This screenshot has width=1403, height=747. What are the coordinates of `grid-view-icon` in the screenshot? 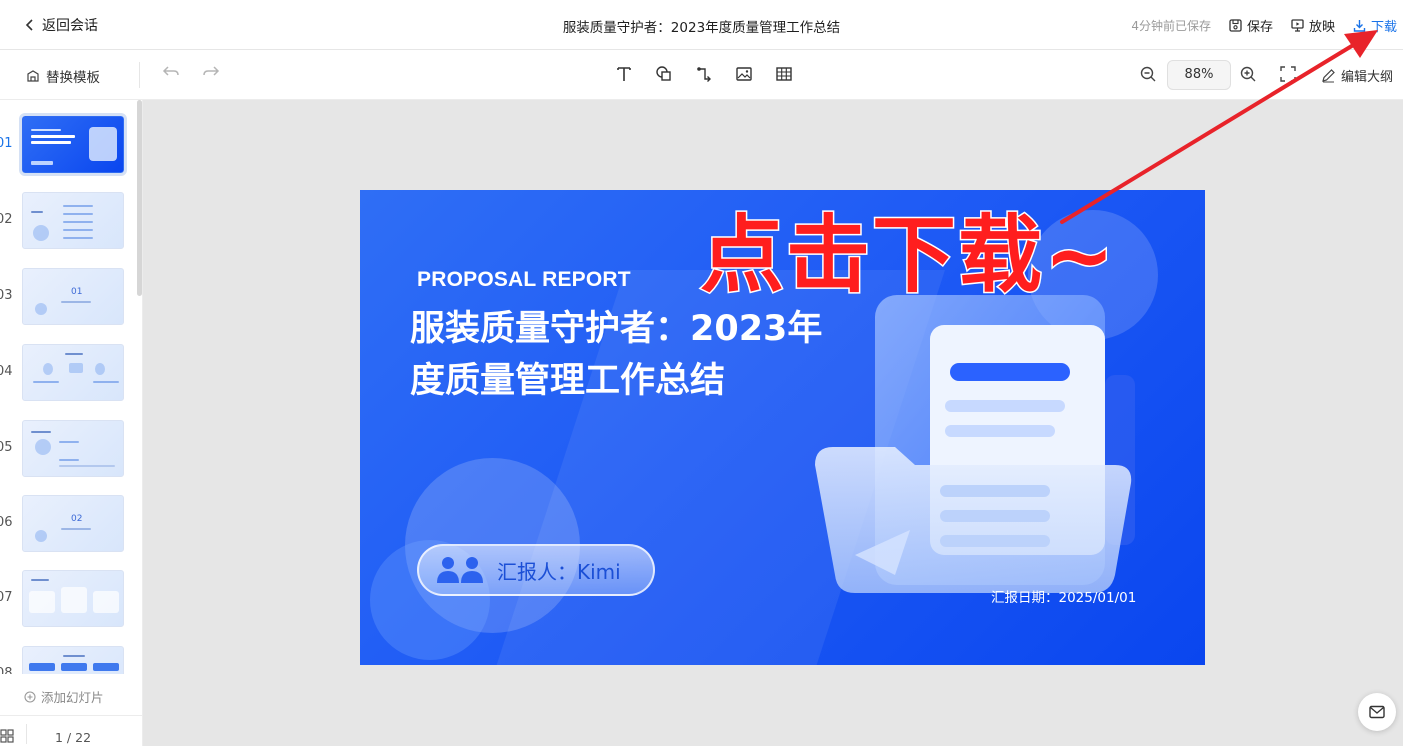 It's located at (7, 737).